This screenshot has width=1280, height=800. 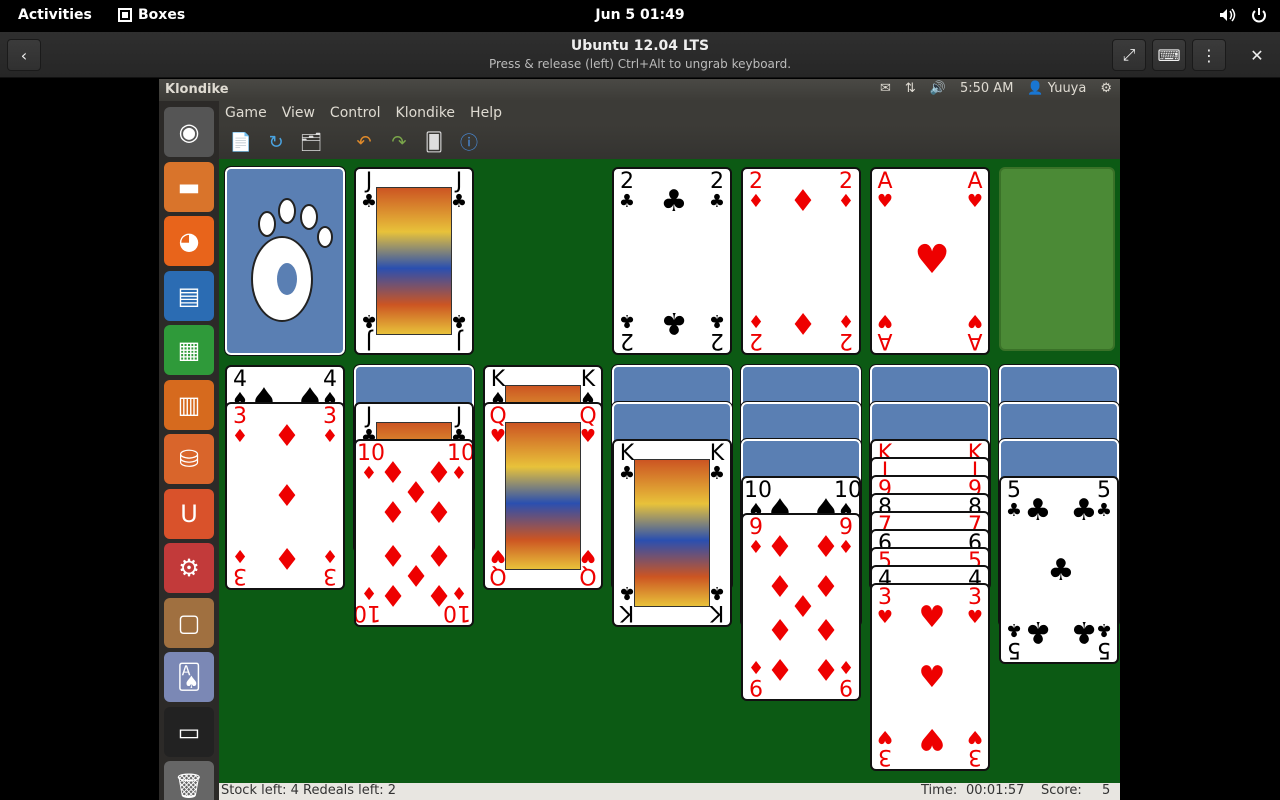 I want to click on restart-button: ↻, so click(x=276, y=142).